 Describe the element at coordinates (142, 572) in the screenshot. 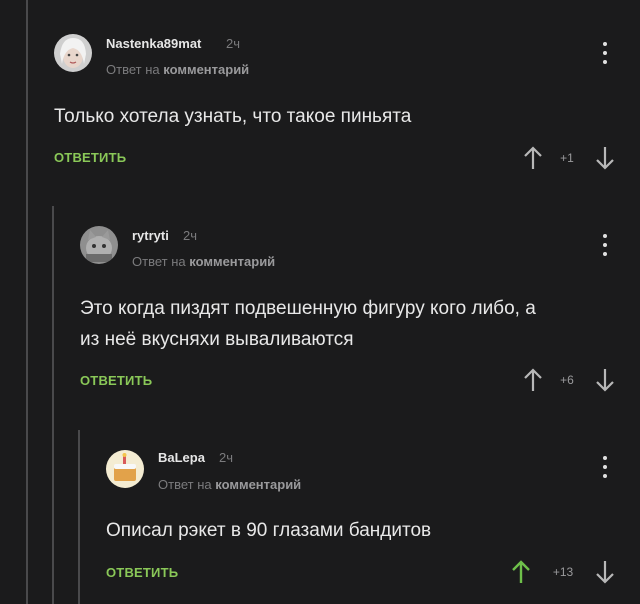

I see `reply-button: ОТВЕТИТЬ` at that location.